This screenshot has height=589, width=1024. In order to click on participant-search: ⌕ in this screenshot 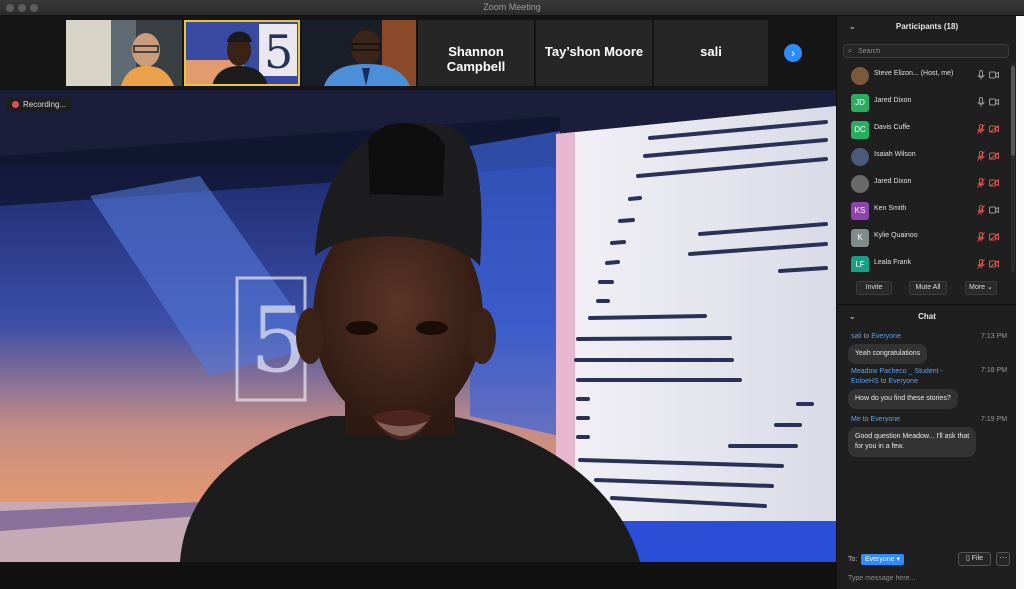, I will do `click(926, 51)`.